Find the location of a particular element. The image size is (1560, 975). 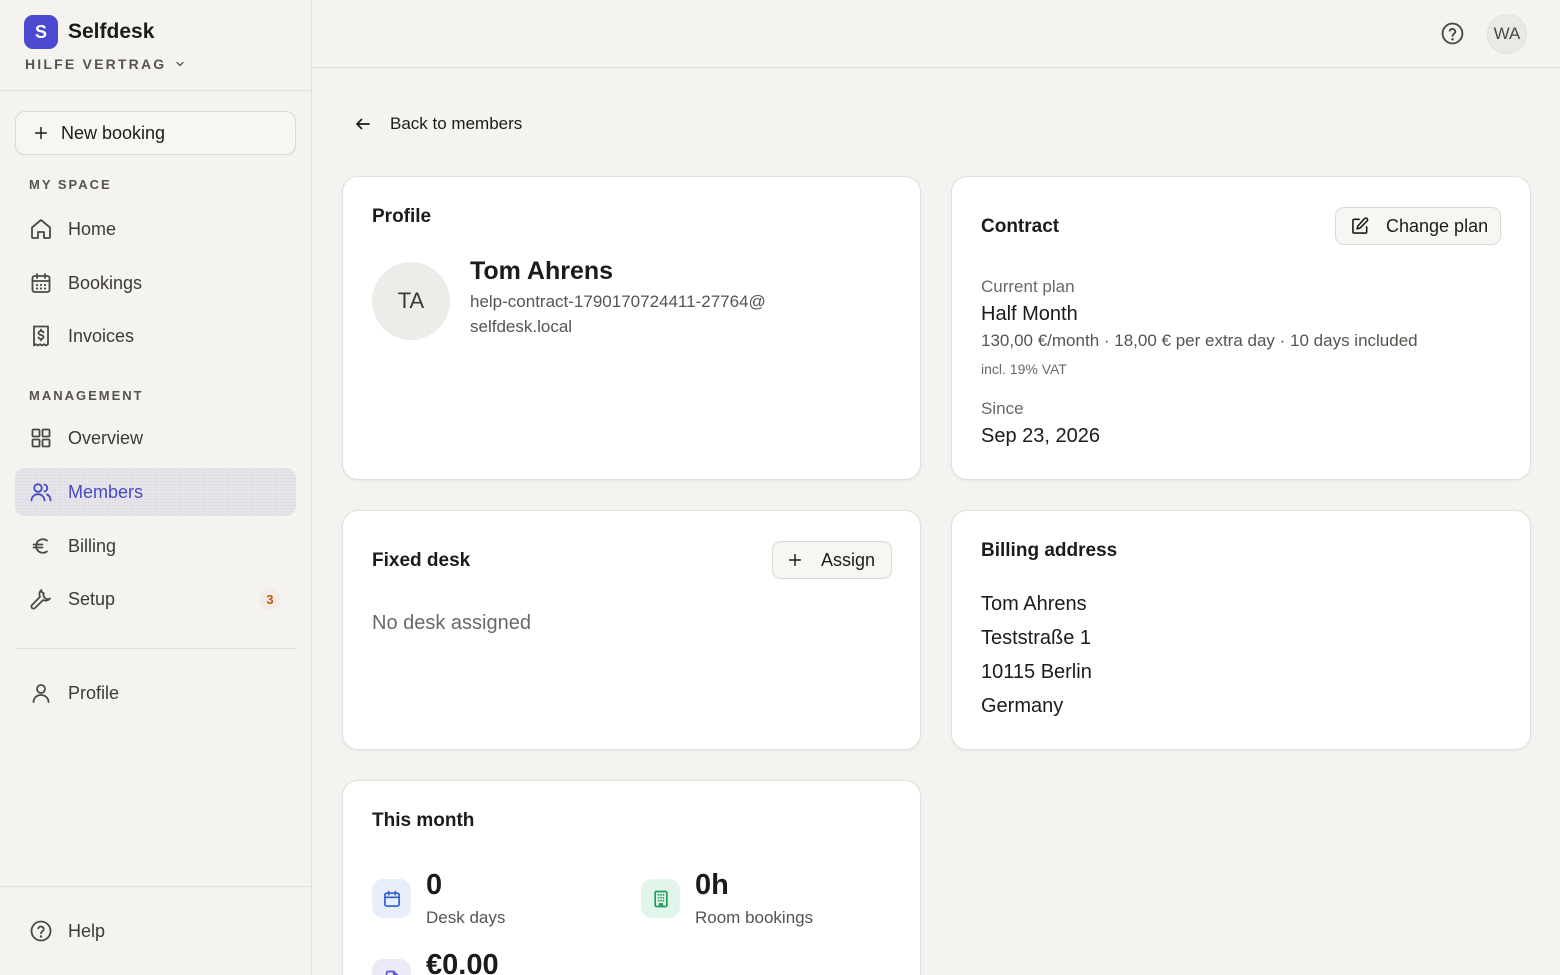

wrench-icon is located at coordinates (41, 599).